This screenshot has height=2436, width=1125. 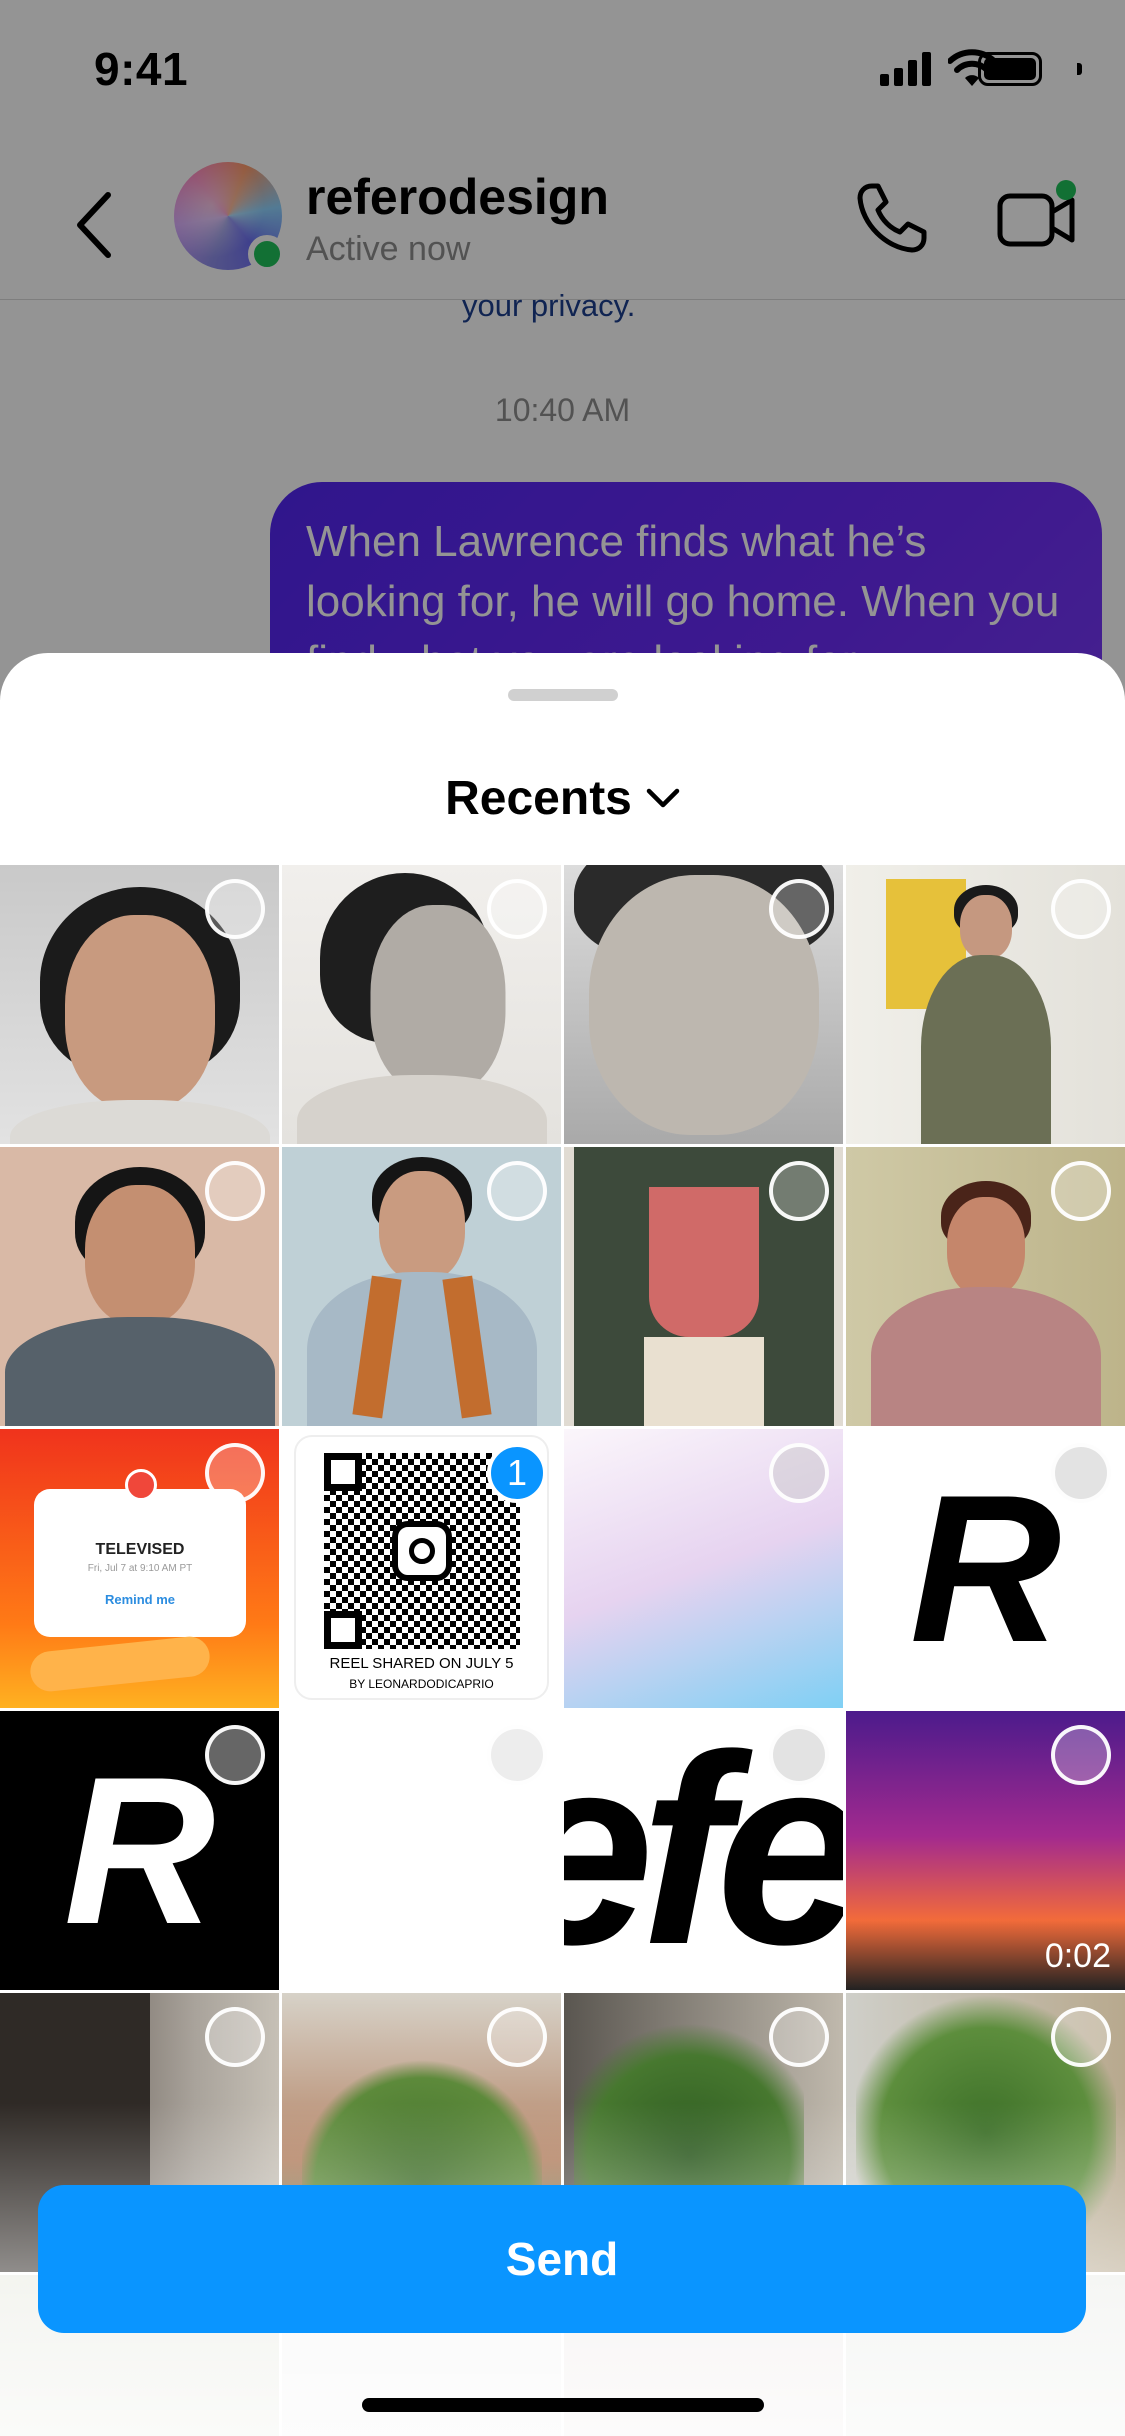 What do you see at coordinates (422, 1551) in the screenshot?
I see `instagram-logo-icon` at bounding box center [422, 1551].